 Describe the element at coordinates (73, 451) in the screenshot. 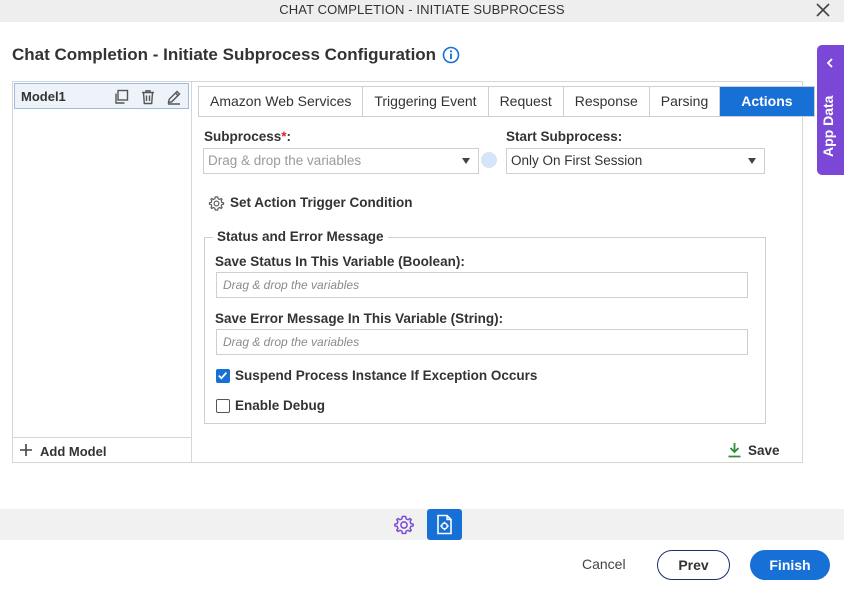

I see `add-model-label: Add Model` at that location.